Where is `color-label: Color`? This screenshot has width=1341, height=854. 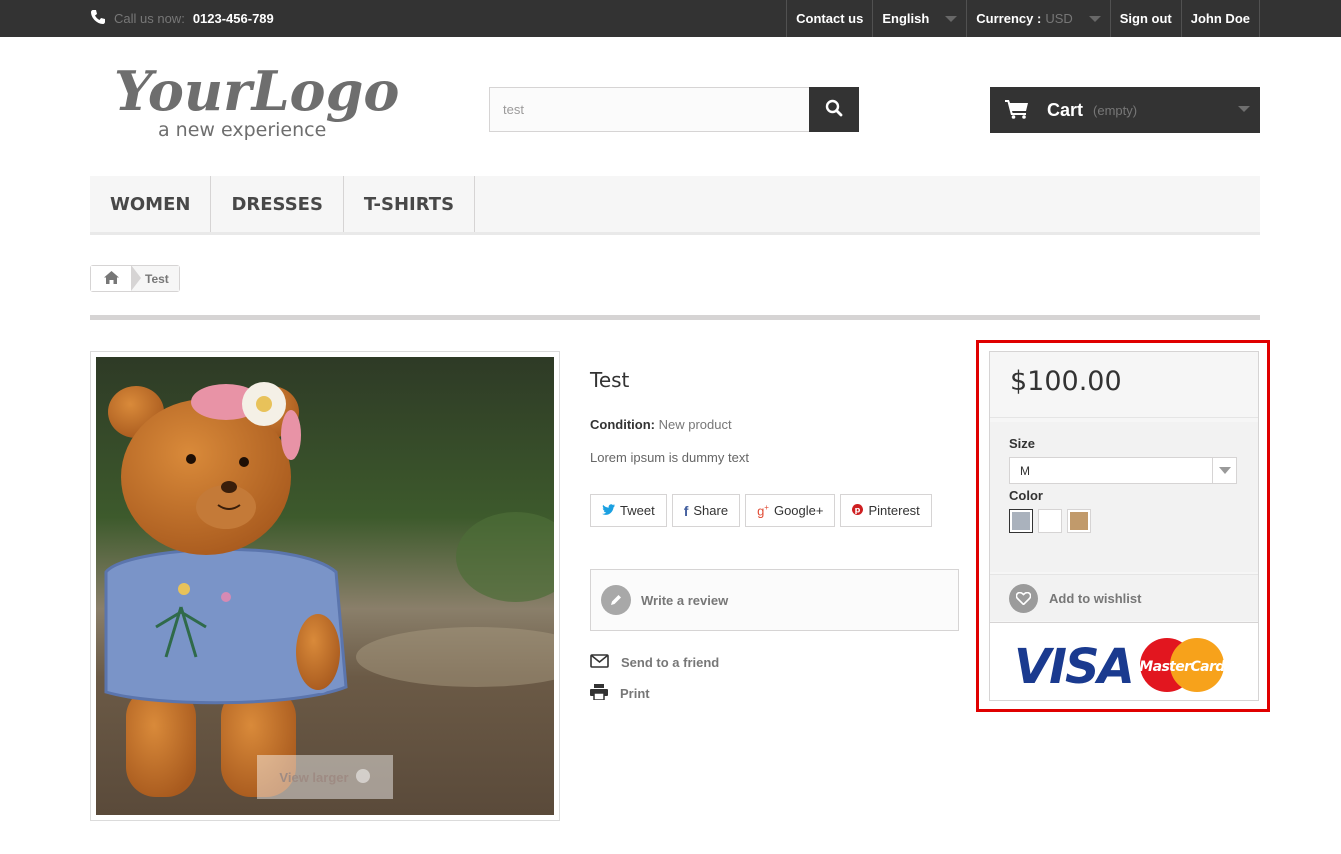
color-label: Color is located at coordinates (1026, 495).